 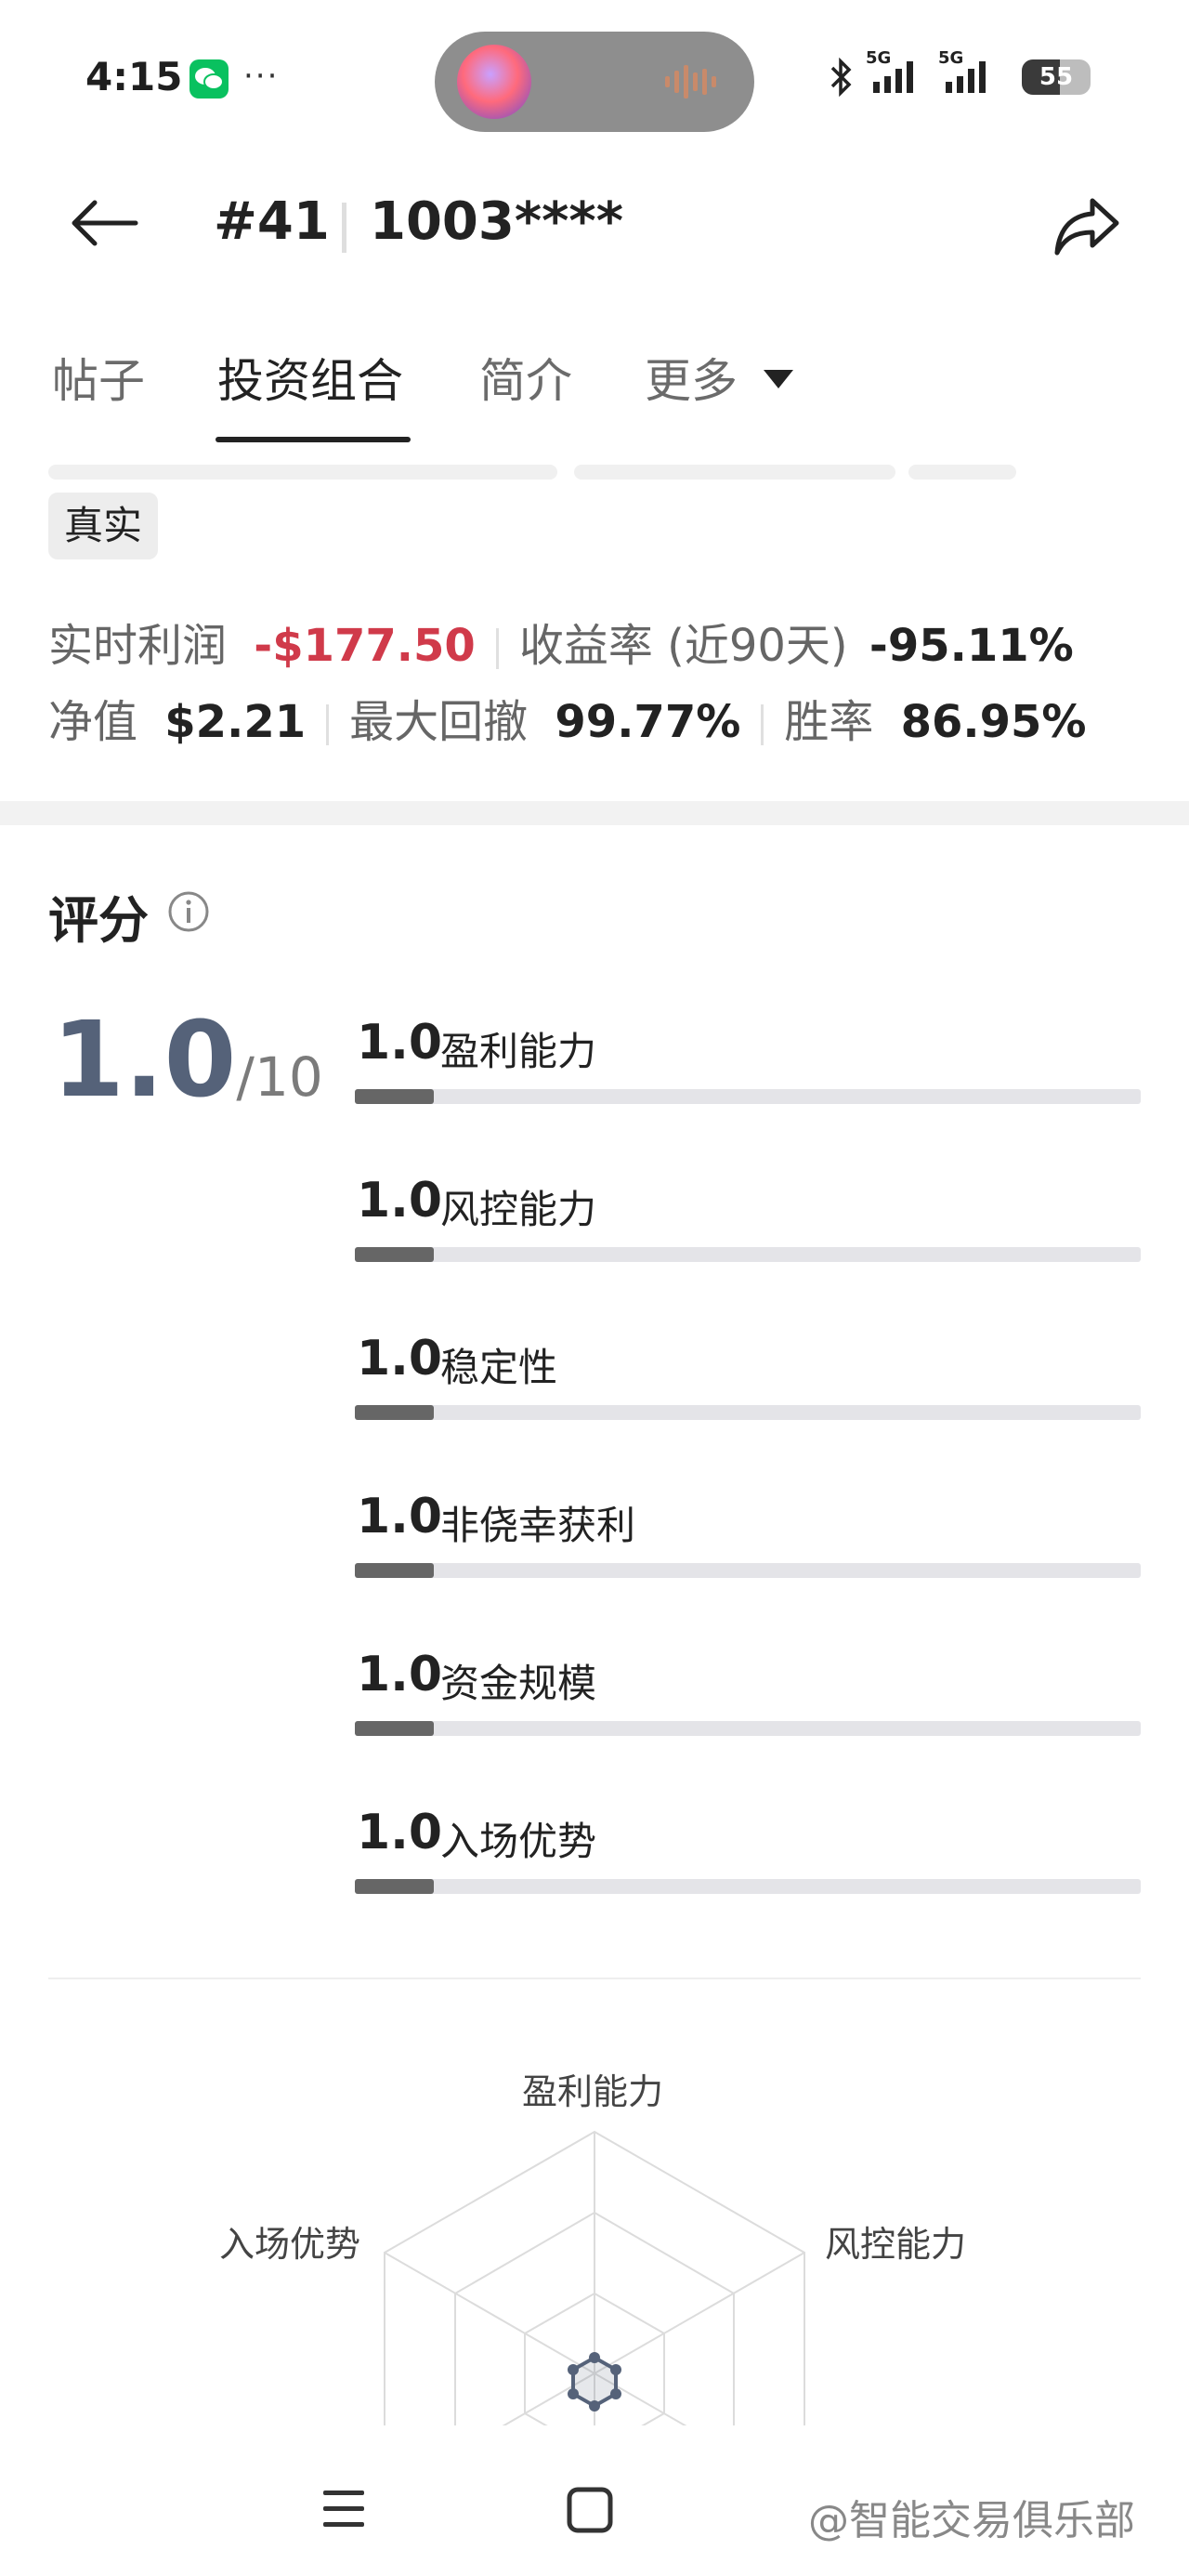 What do you see at coordinates (519, 1051) in the screenshot?
I see `score-item-label: 盈利能力` at bounding box center [519, 1051].